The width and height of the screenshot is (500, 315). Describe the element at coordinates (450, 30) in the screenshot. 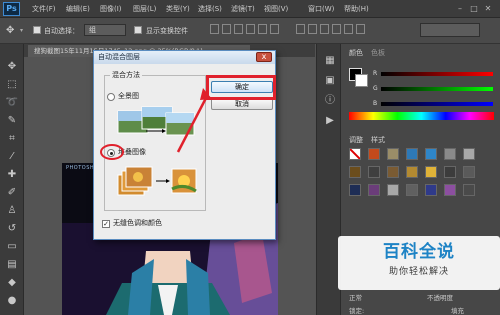

I see `workspace-selector` at that location.